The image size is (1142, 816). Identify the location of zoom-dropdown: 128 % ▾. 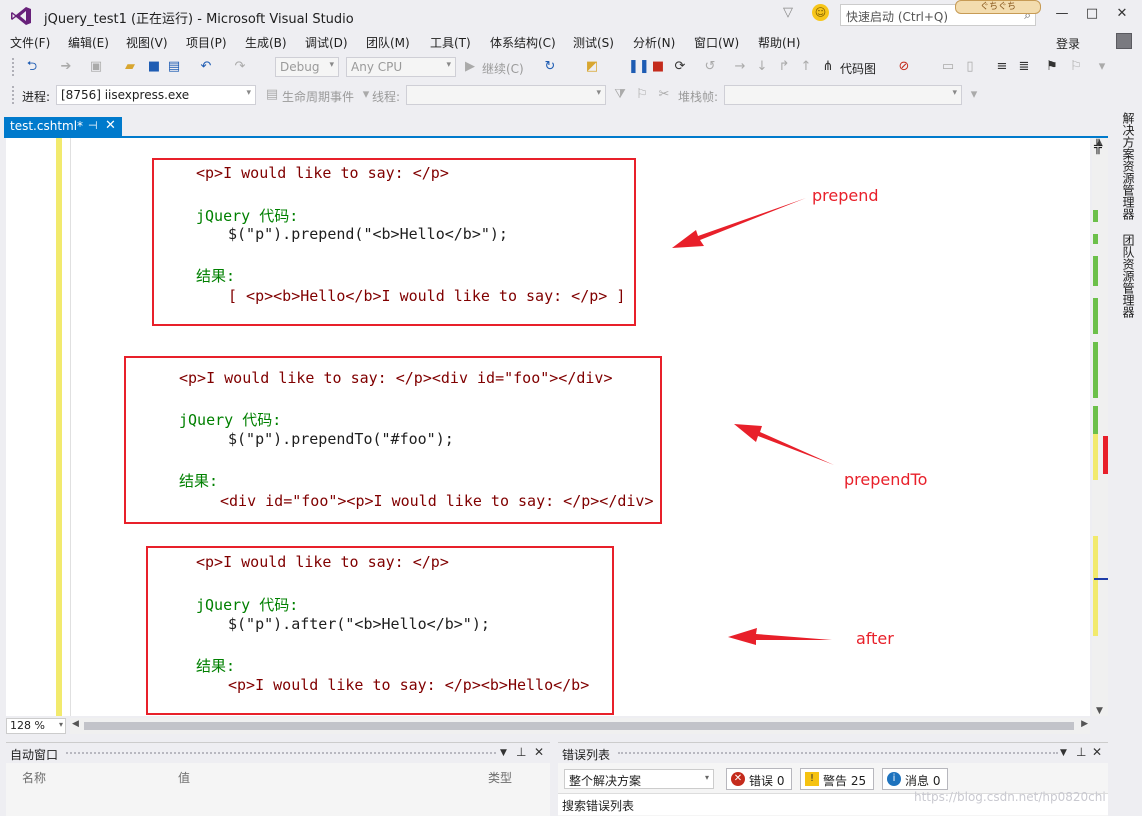
(36, 726).